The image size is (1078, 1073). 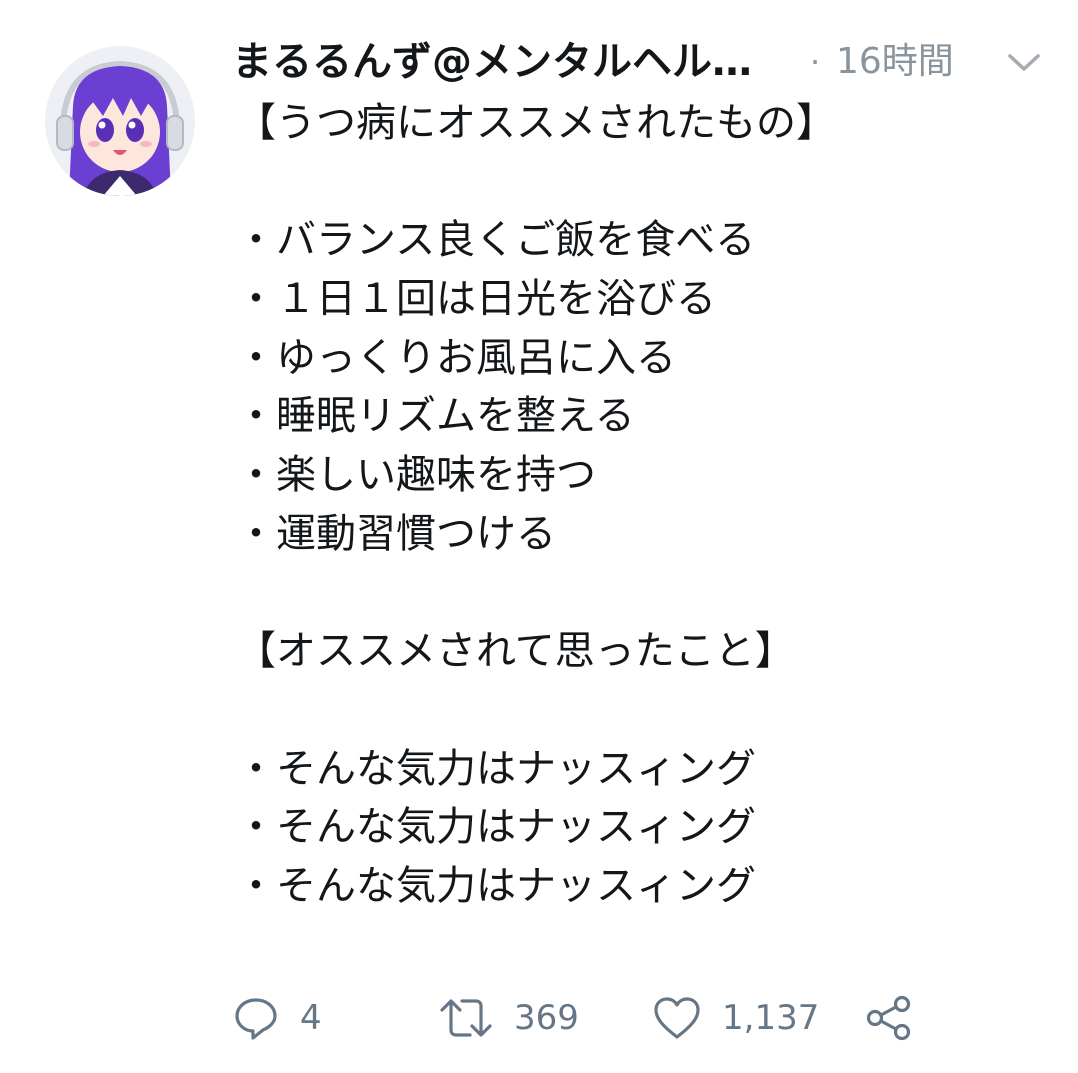 I want to click on tweet-line: ・バランス良くご飯を食べる, so click(x=496, y=240).